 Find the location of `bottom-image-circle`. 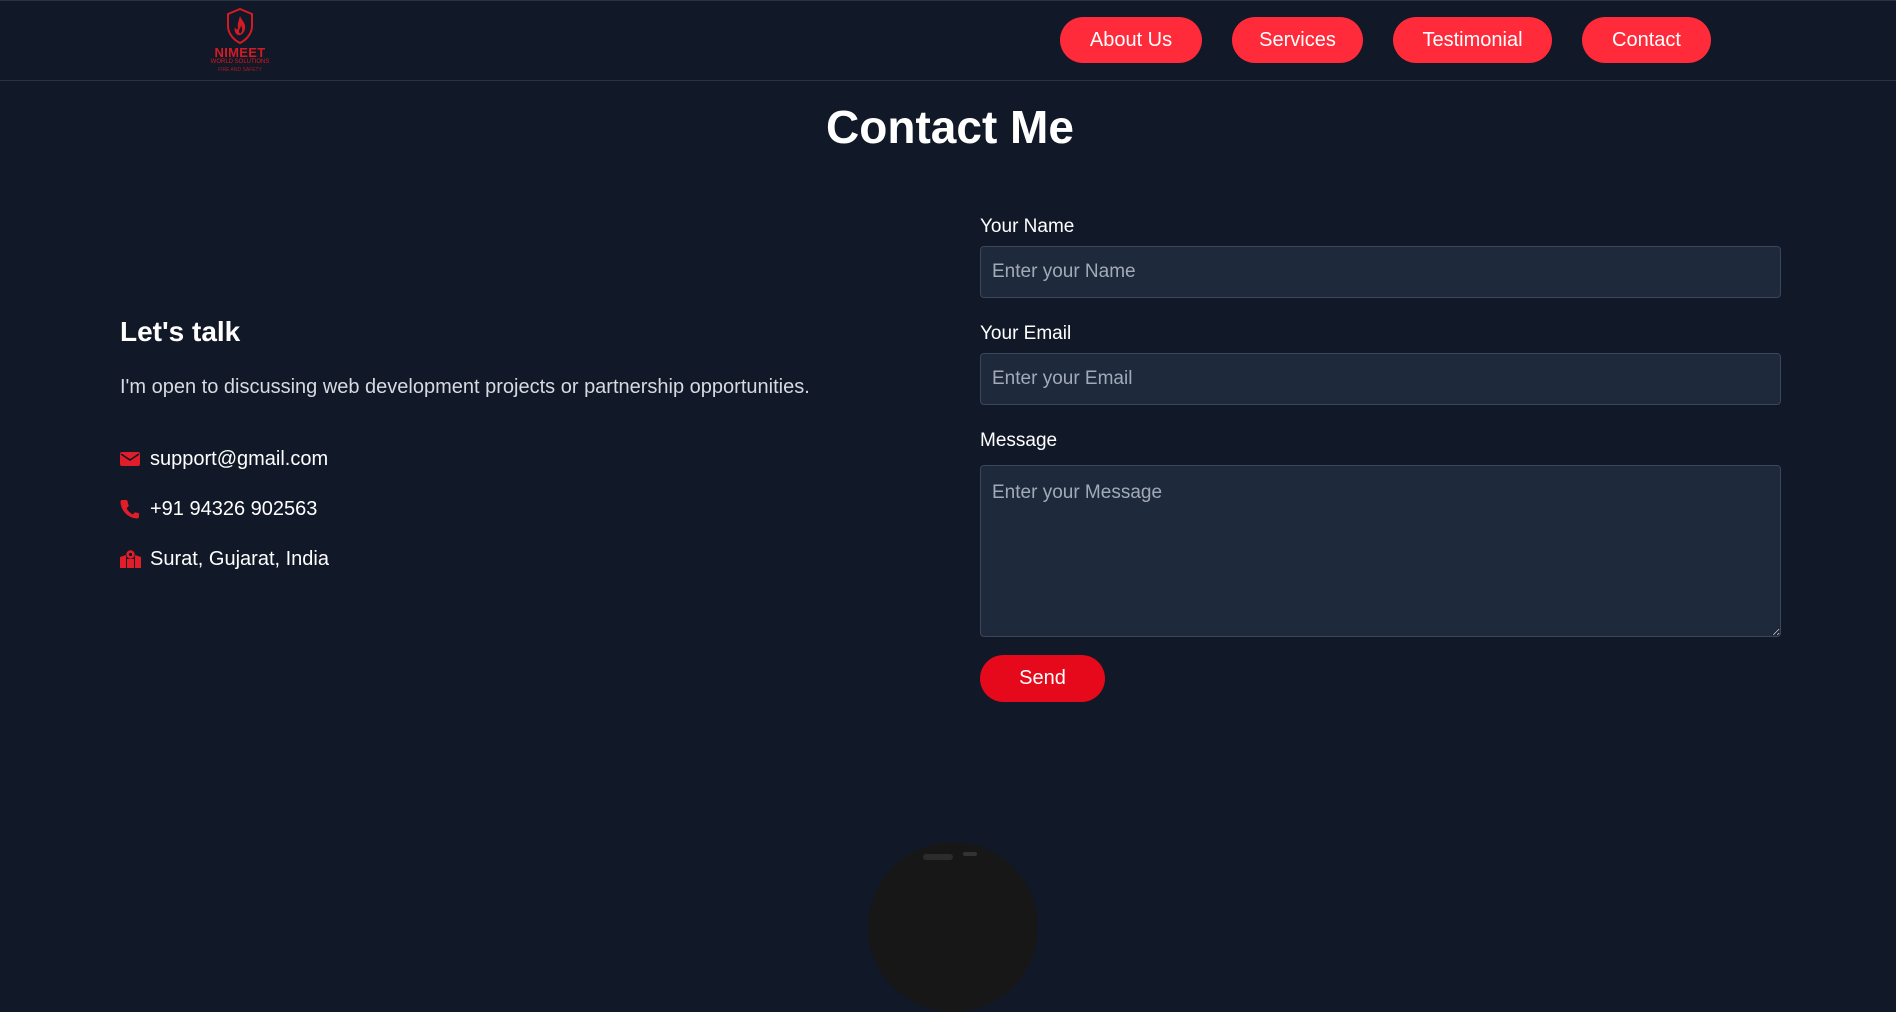

bottom-image-circle is located at coordinates (953, 927).